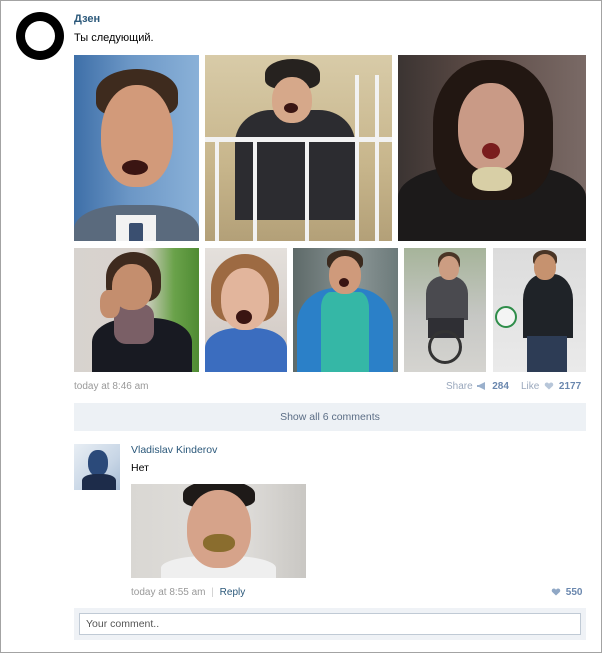 The height and width of the screenshot is (653, 602). I want to click on share-count: 284, so click(500, 386).